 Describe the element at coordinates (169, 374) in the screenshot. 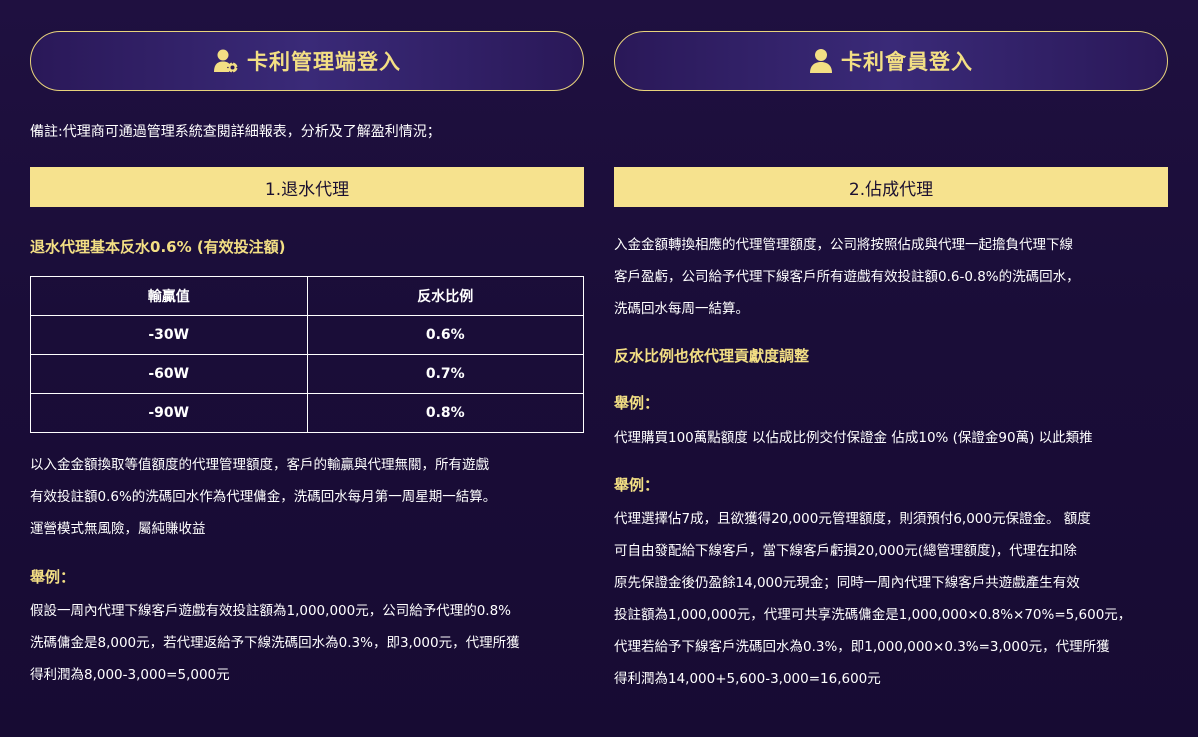

I see `table-cell: -60W` at that location.